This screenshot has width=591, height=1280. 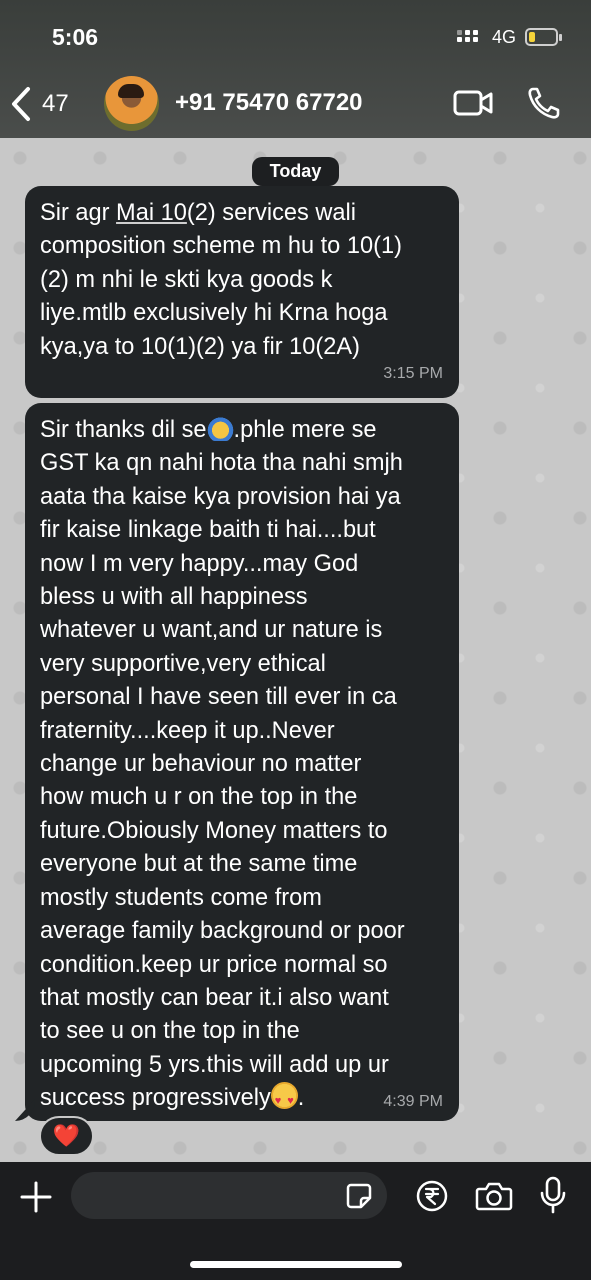 I want to click on unread-count: 47, so click(x=55, y=103).